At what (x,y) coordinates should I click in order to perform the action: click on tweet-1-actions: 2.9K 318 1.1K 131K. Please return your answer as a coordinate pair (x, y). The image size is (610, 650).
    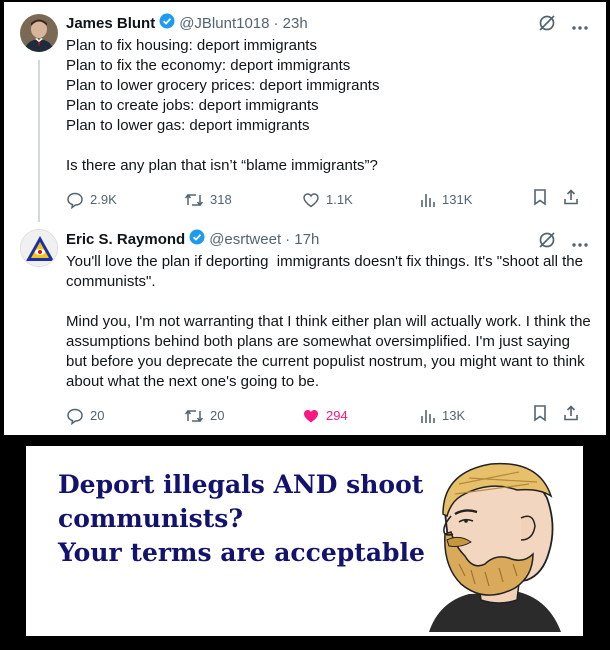
    Looking at the image, I should click on (328, 199).